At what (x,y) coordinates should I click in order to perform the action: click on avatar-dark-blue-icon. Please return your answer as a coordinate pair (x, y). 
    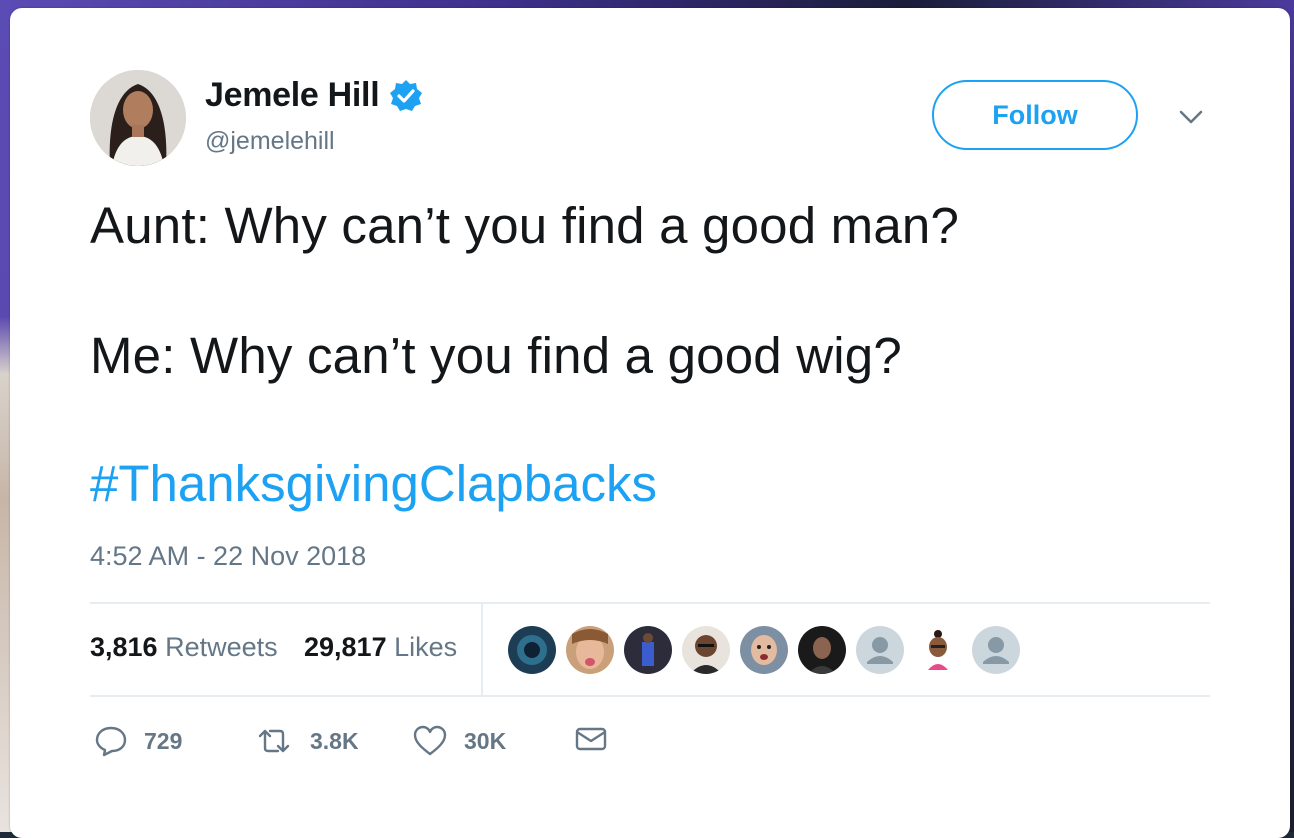
    Looking at the image, I should click on (532, 650).